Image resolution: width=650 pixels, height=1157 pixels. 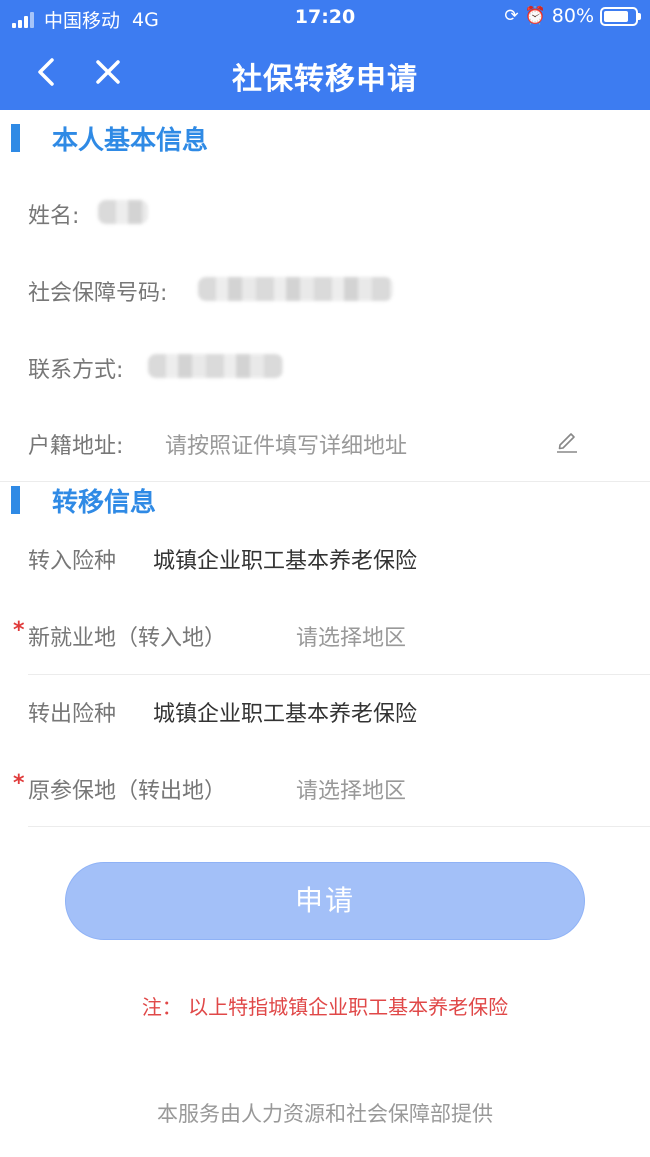 What do you see at coordinates (535, 16) in the screenshot?
I see `alarm-icon: ⏰` at bounding box center [535, 16].